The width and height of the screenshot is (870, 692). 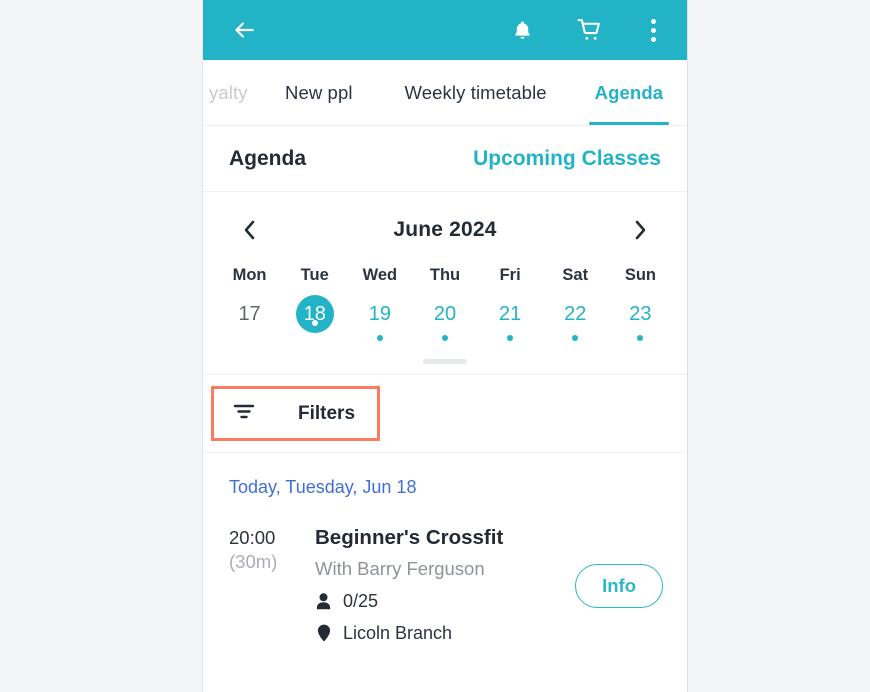 I want to click on filters-section: Filters, so click(x=445, y=414).